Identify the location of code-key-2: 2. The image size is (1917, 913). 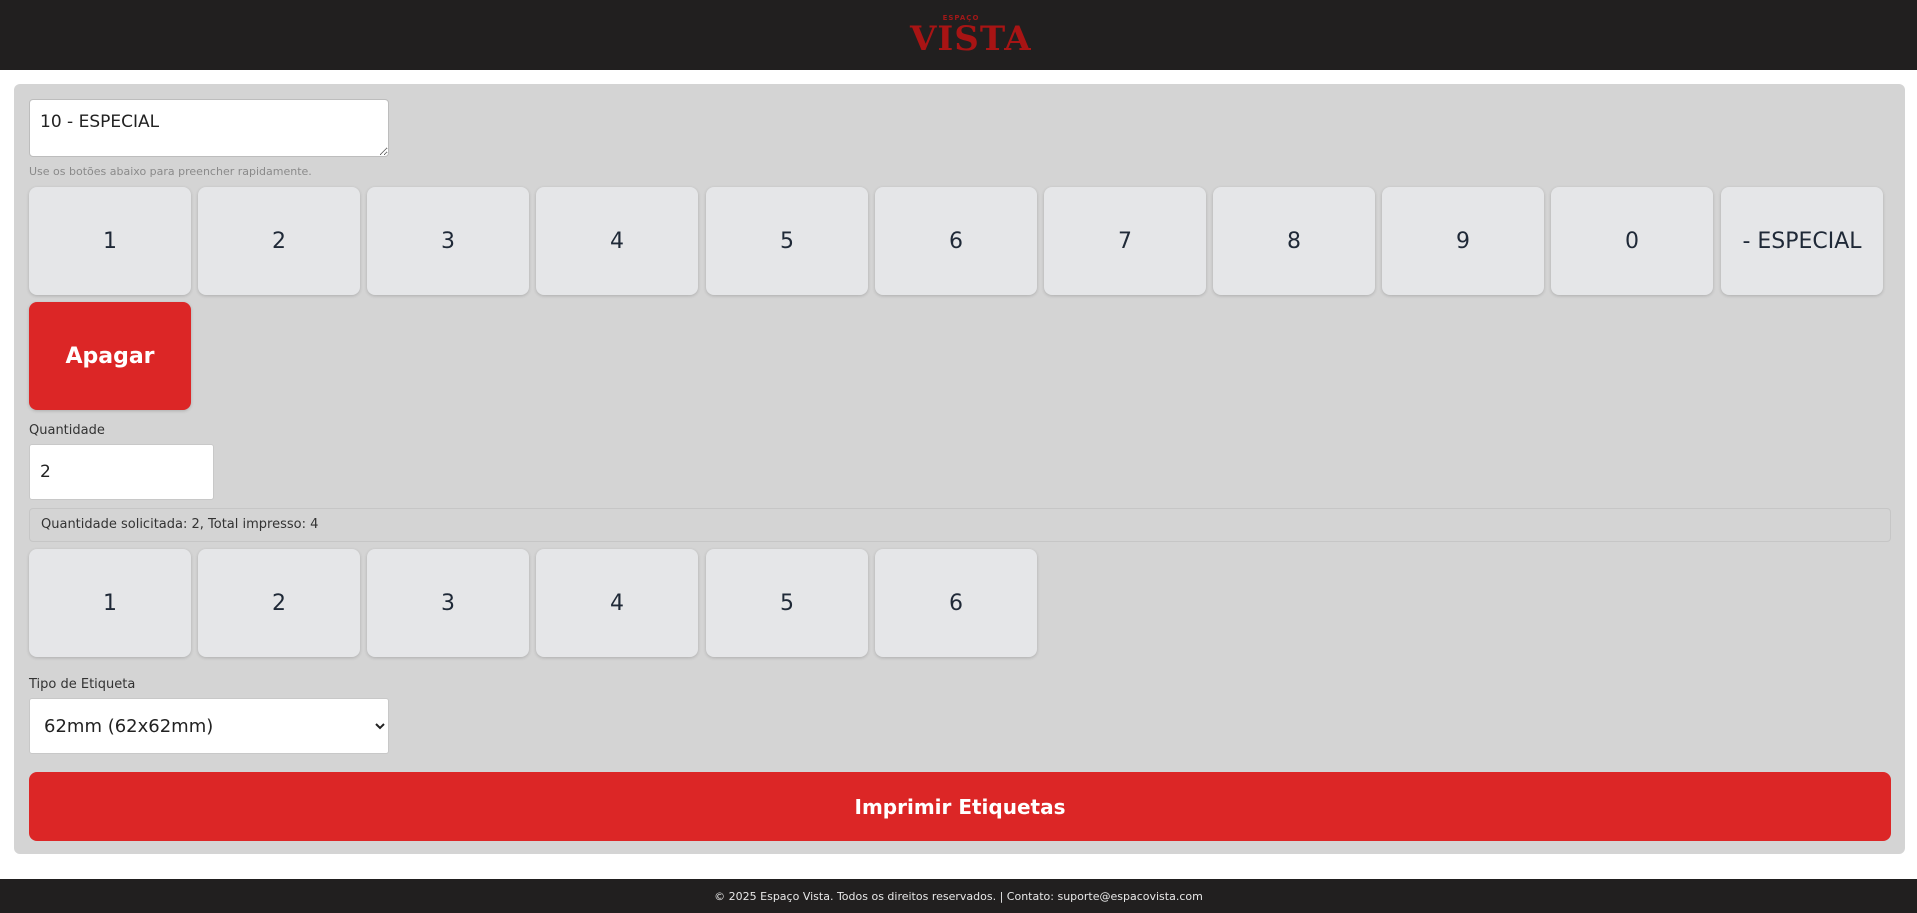
(279, 241).